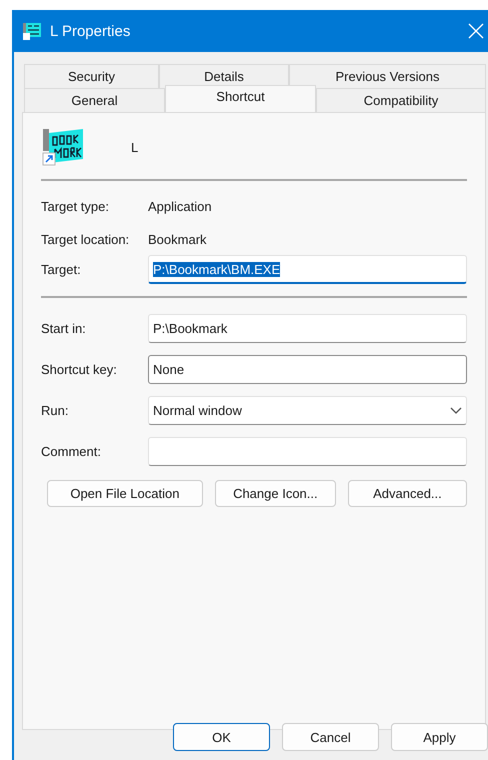  I want to click on input-field: P:\Bookmark\BM.EXE, so click(307, 269).